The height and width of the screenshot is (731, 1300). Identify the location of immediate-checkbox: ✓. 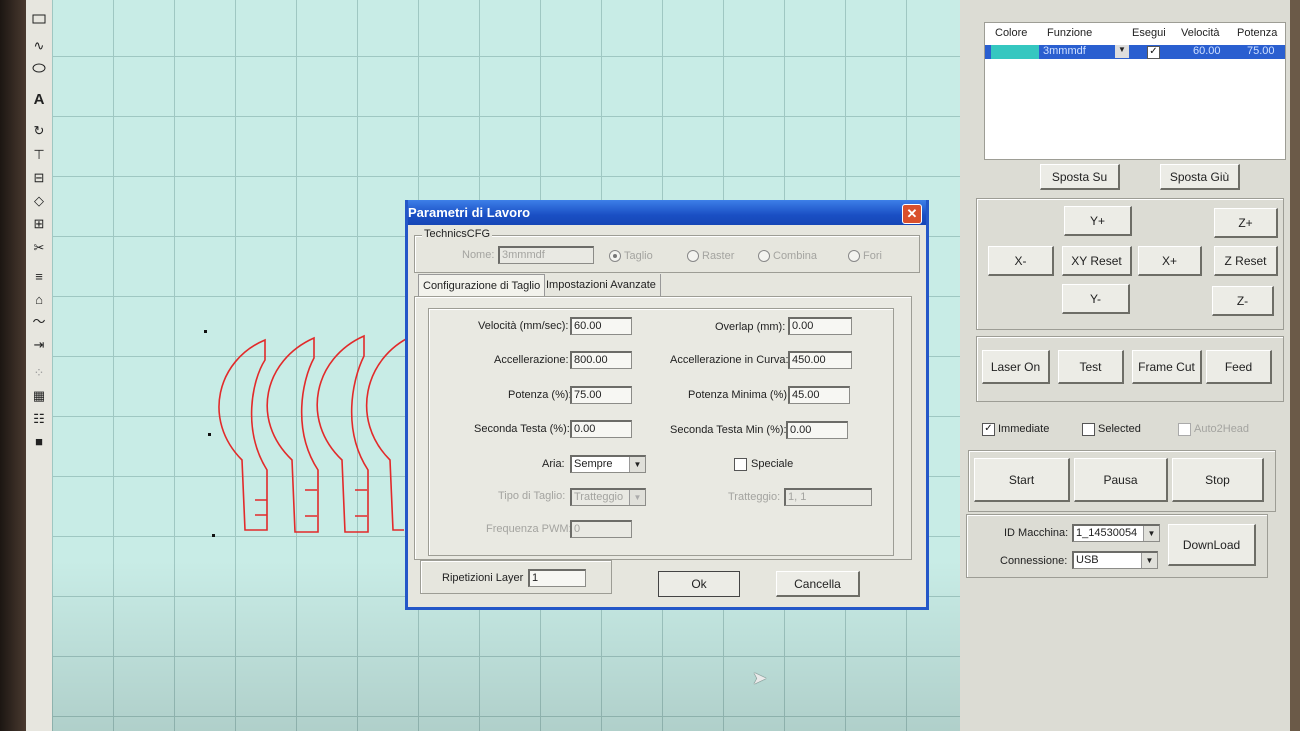
(988, 429).